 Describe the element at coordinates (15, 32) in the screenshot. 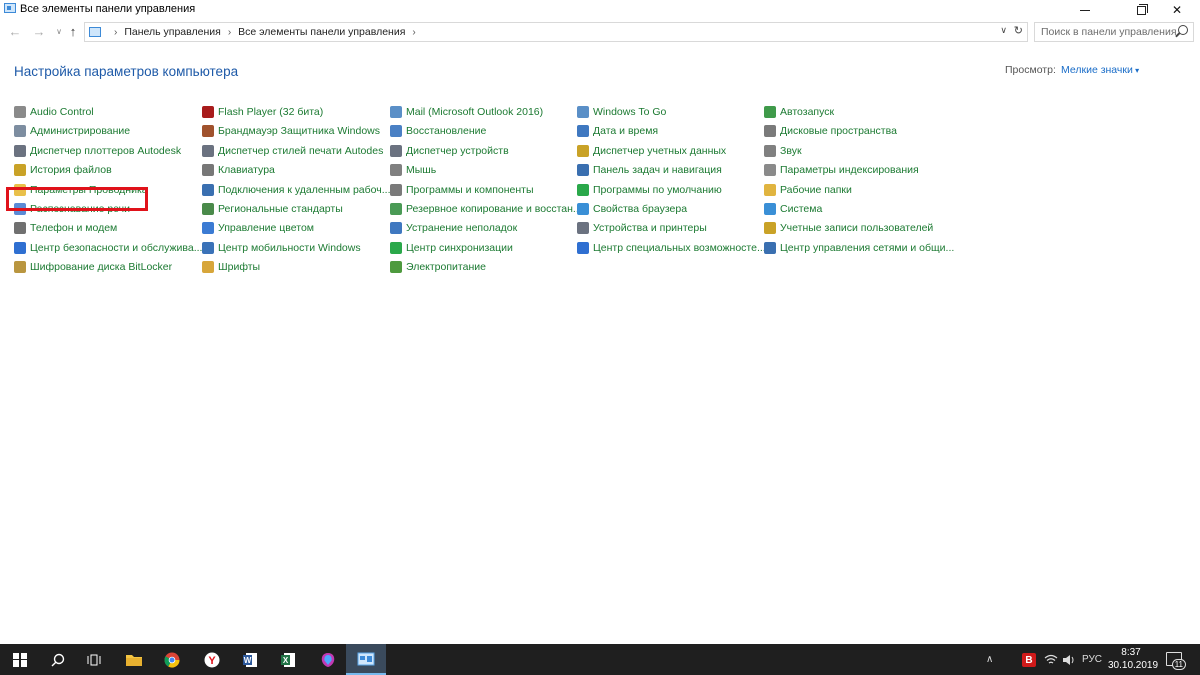

I see `back-button: ←` at that location.